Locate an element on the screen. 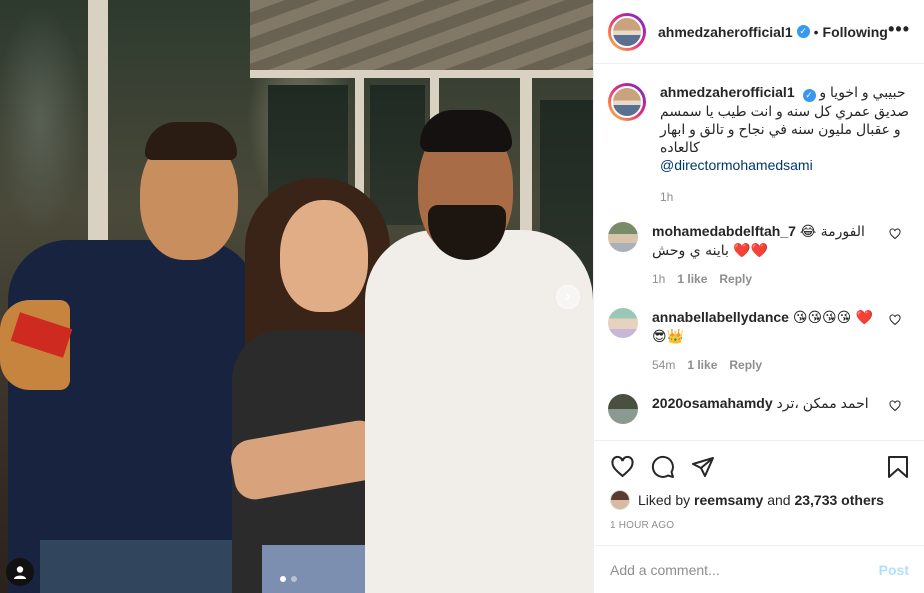  caption-avatar-ring is located at coordinates (627, 102).